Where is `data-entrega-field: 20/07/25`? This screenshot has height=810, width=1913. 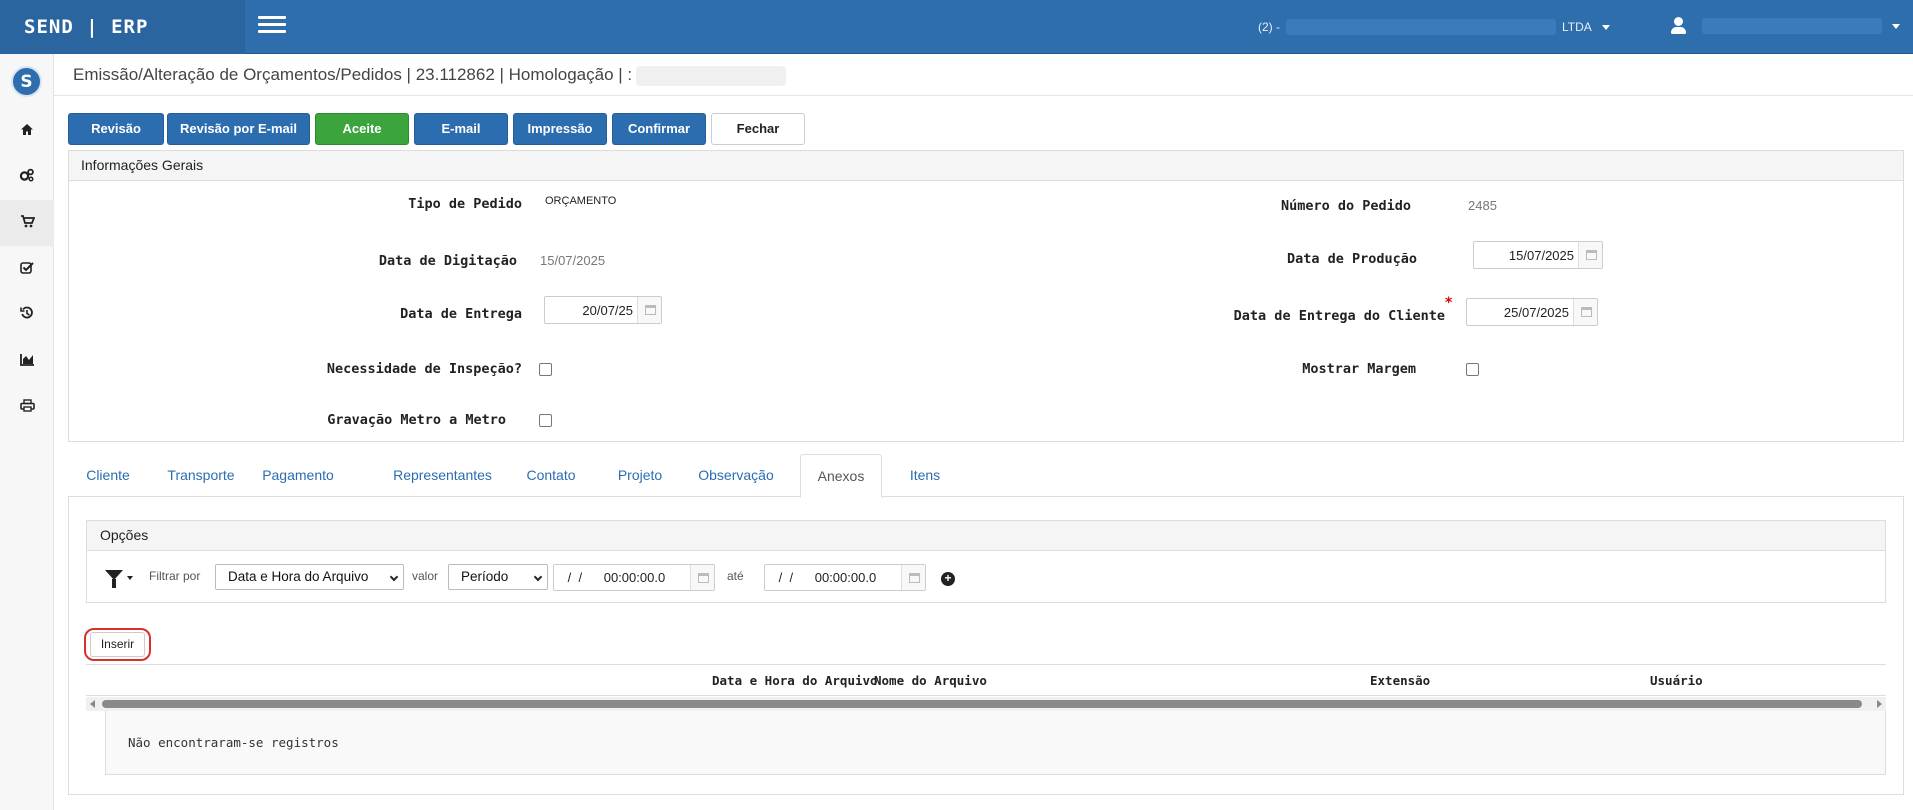 data-entrega-field: 20/07/25 is located at coordinates (603, 310).